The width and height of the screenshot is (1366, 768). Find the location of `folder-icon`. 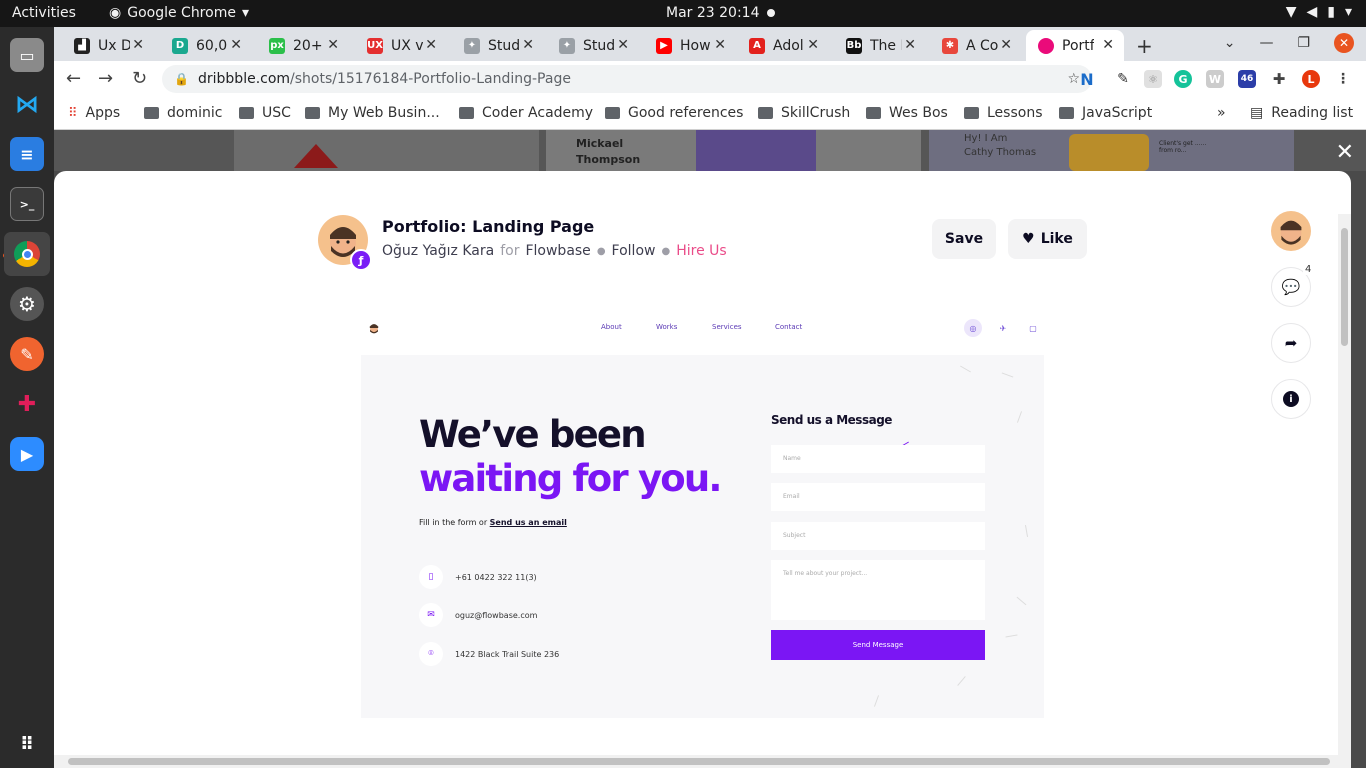

folder-icon is located at coordinates (466, 113).